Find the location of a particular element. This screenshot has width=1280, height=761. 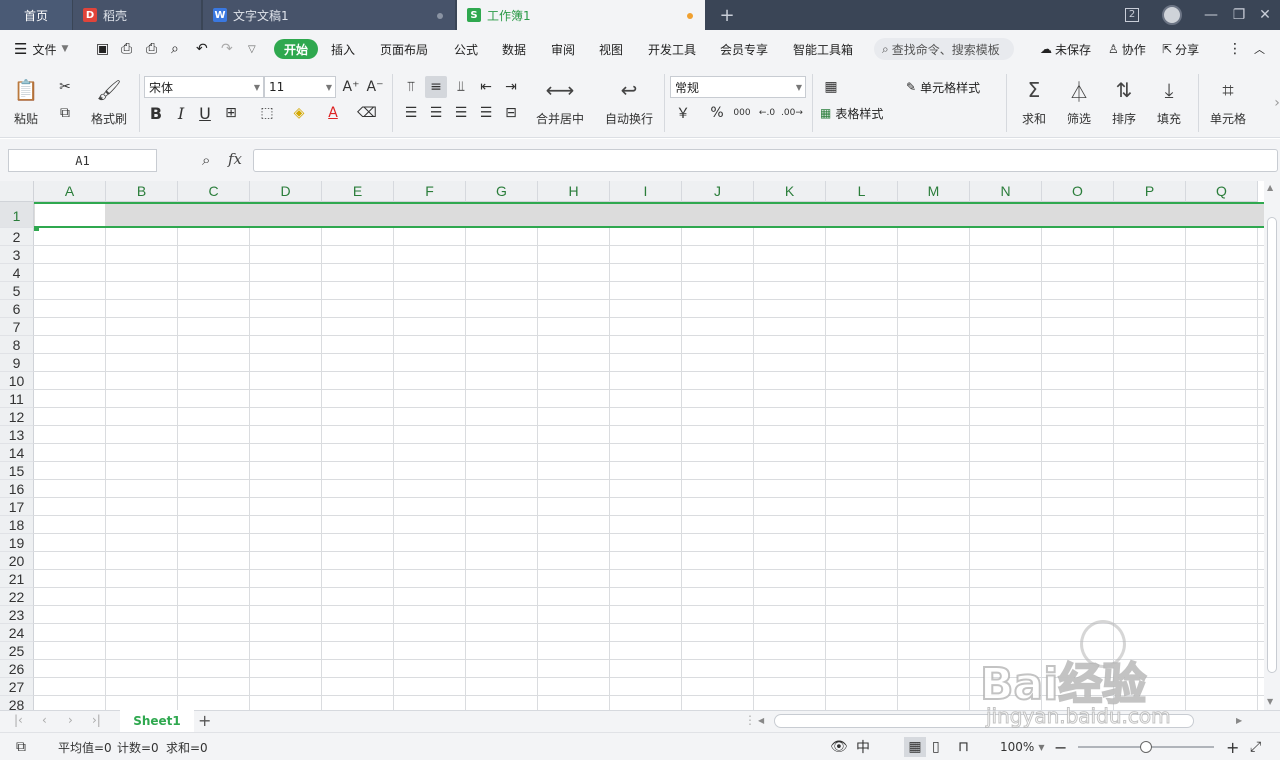

page-layout-view-button: ▯ is located at coordinates (936, 747).